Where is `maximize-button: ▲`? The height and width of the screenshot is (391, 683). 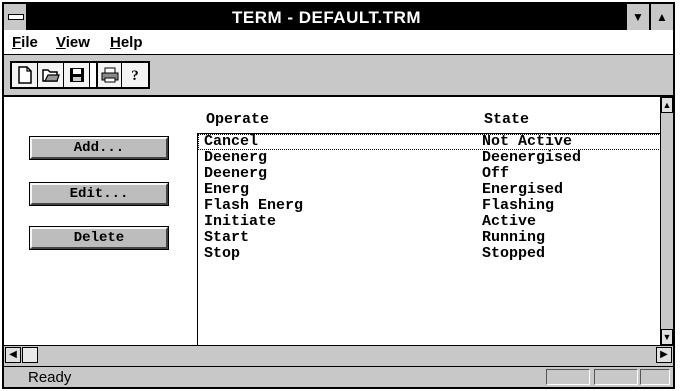
maximize-button: ▲ is located at coordinates (661, 17).